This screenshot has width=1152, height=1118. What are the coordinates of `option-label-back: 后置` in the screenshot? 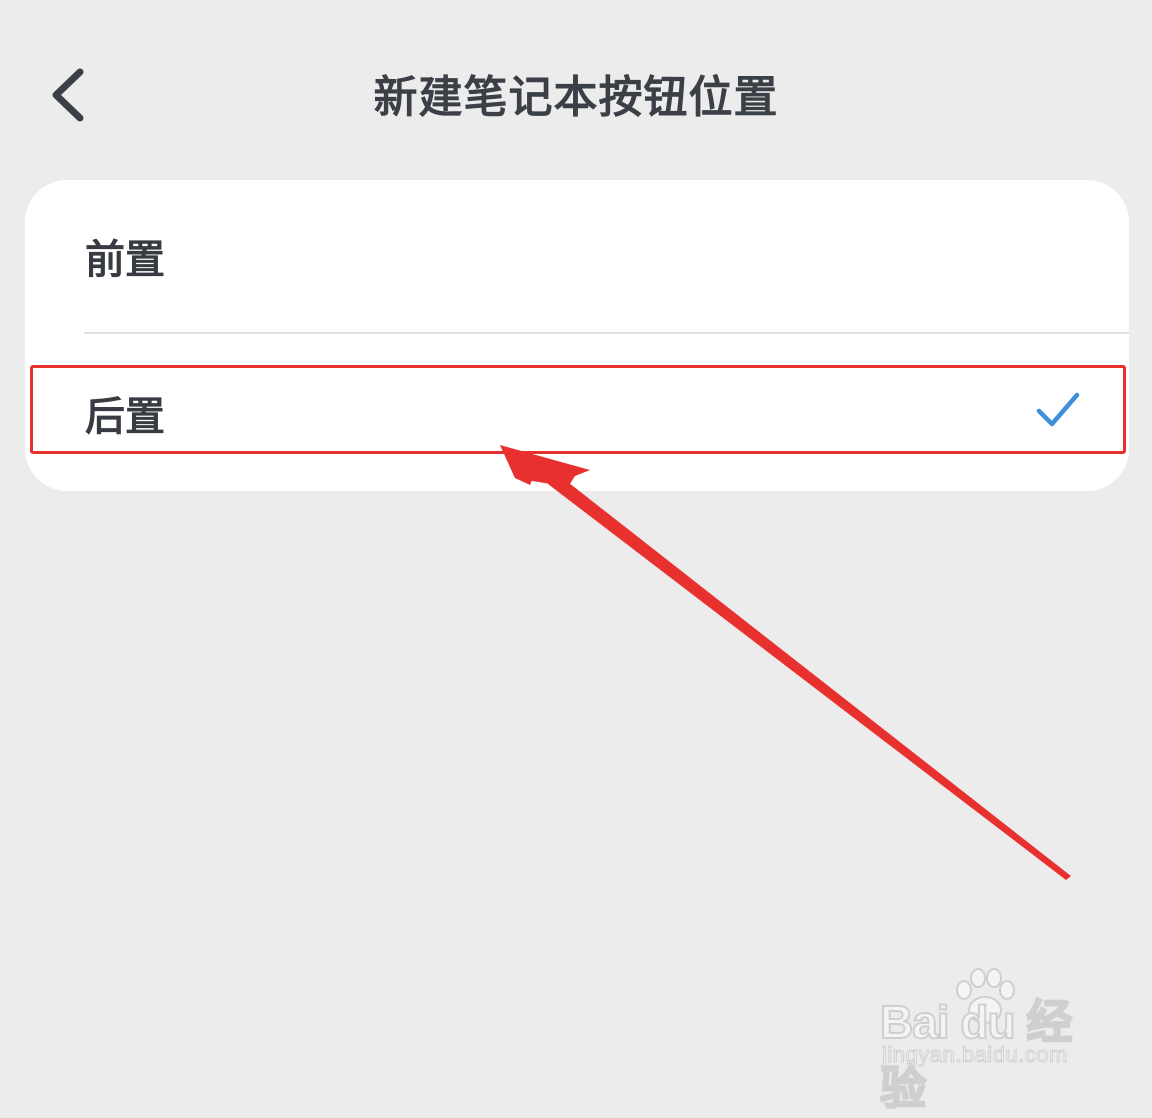 It's located at (125, 417).